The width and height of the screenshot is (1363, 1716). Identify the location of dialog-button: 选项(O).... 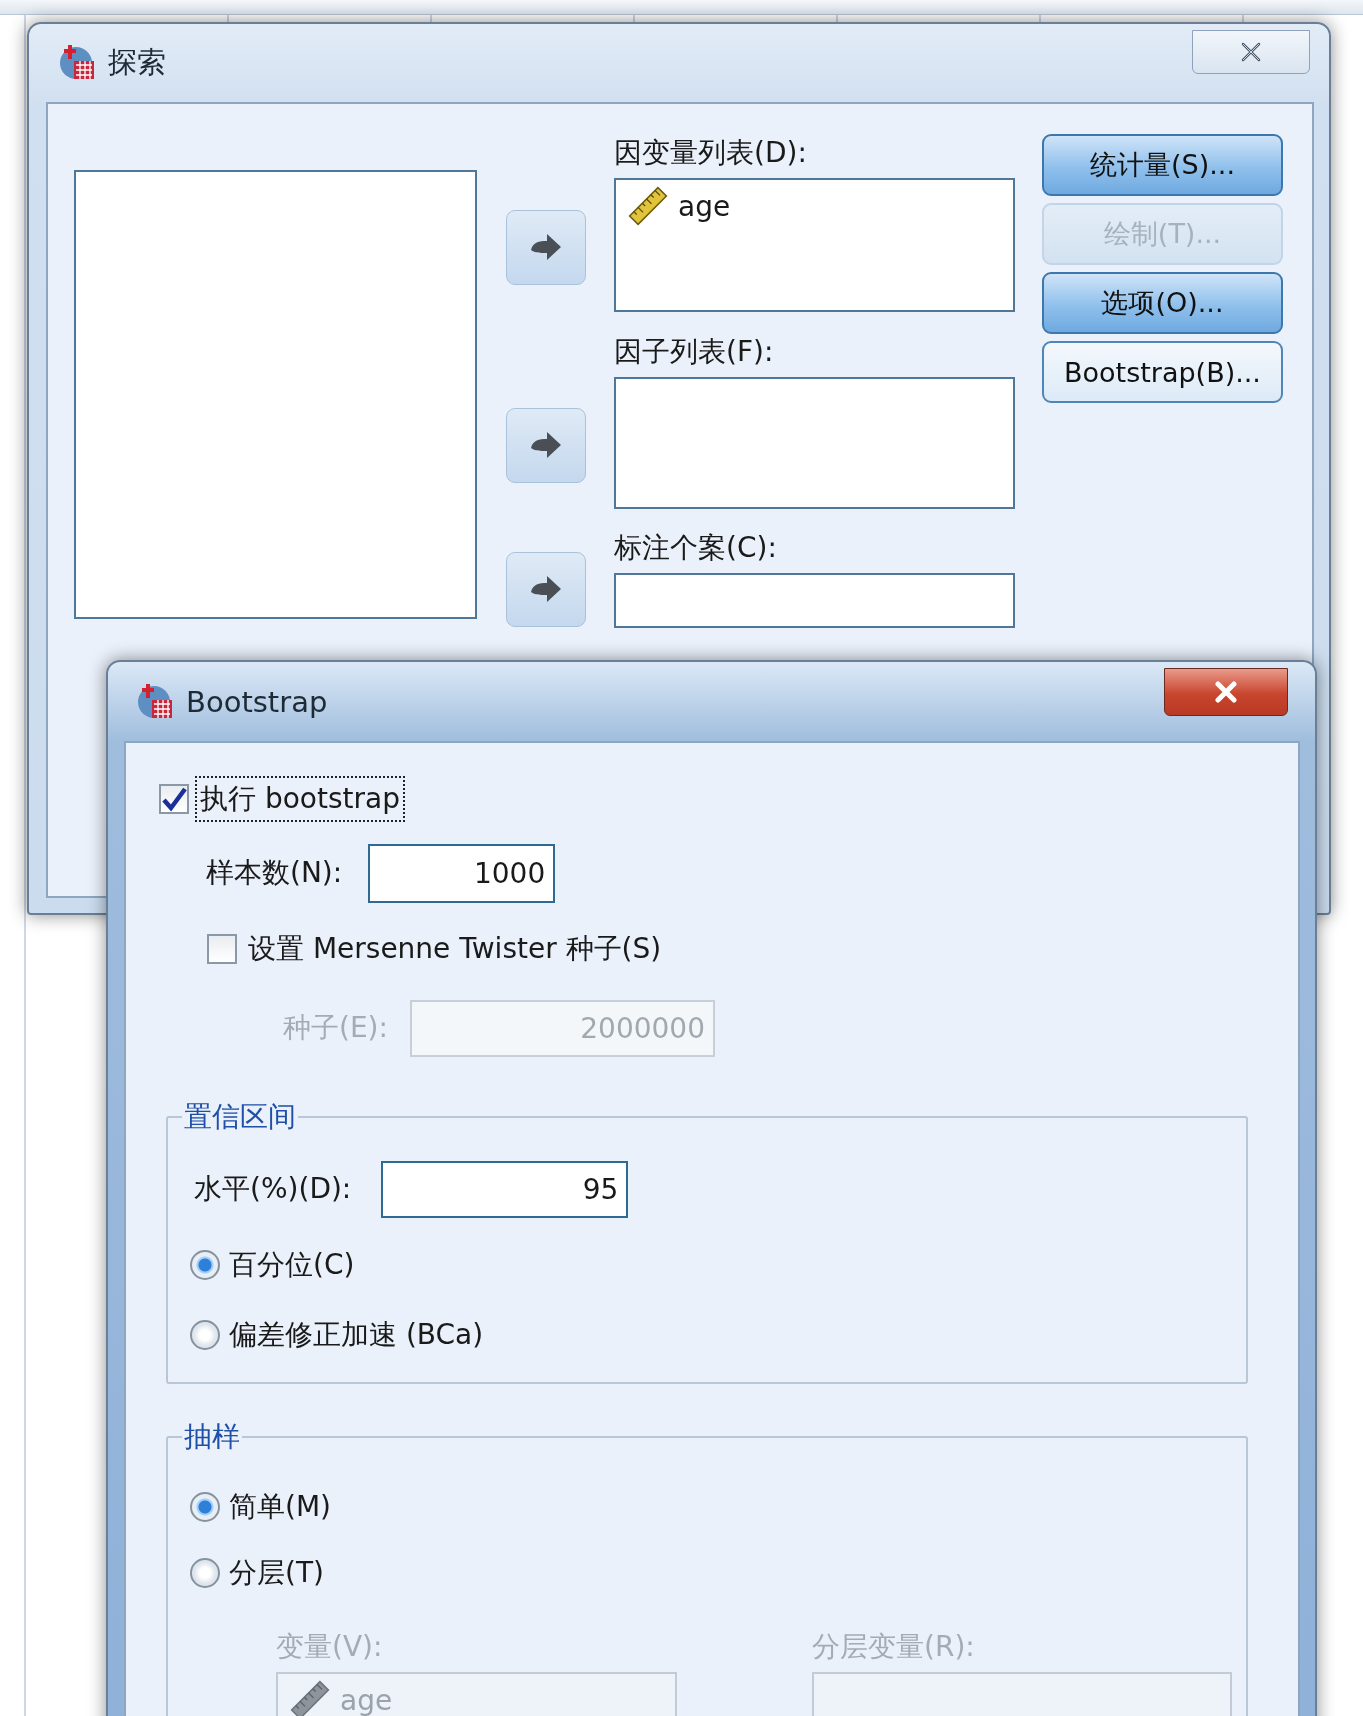
(1162, 303).